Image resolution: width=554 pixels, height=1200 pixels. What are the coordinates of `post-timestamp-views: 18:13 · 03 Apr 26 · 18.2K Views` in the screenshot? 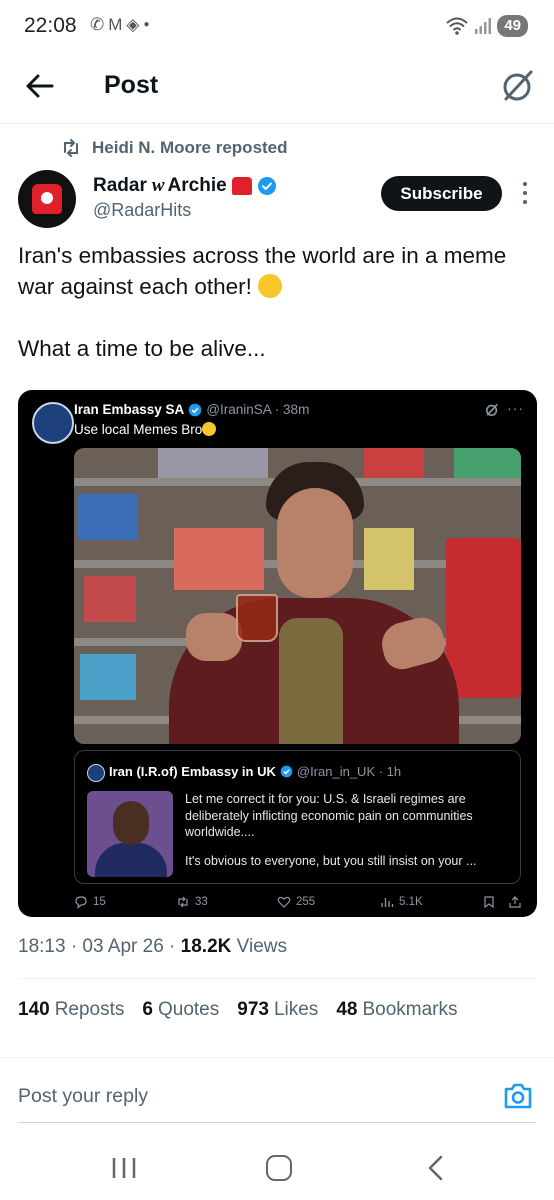 It's located at (152, 947).